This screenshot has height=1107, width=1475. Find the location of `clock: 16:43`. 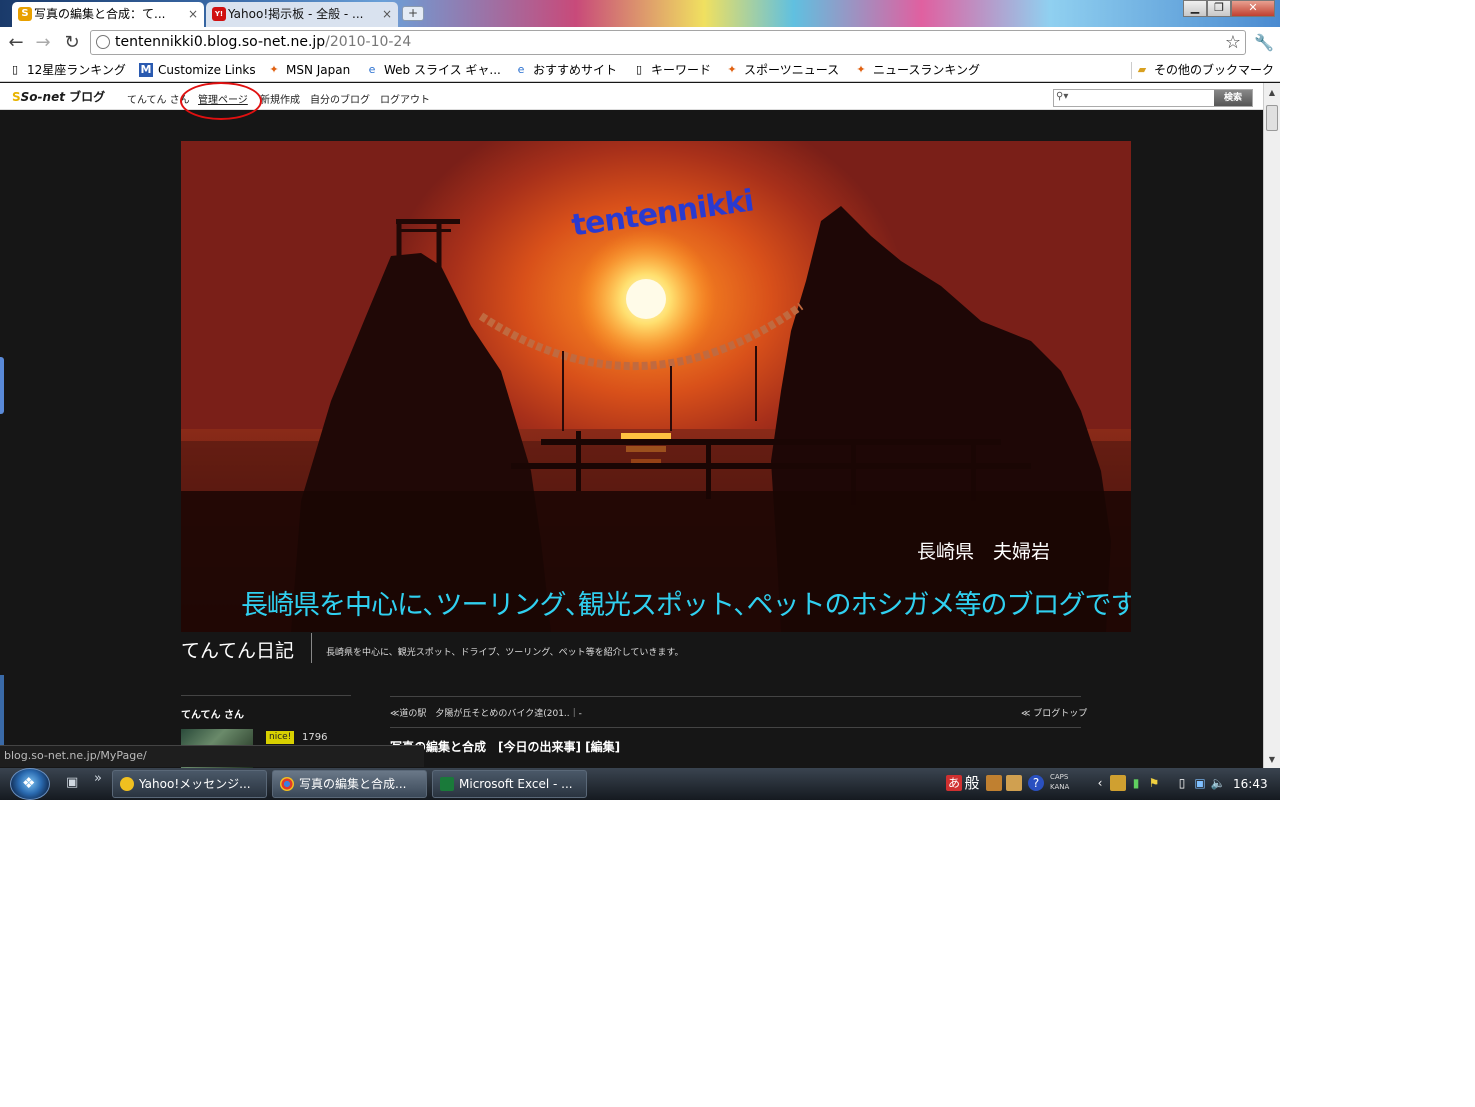

clock: 16:43 is located at coordinates (1250, 784).